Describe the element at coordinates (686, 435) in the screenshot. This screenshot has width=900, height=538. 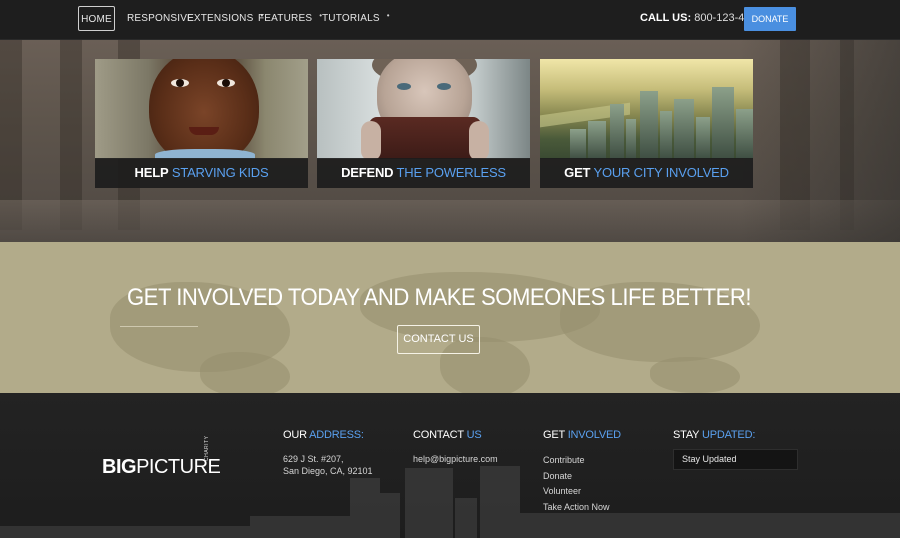
I see `heading-text: STAY` at that location.